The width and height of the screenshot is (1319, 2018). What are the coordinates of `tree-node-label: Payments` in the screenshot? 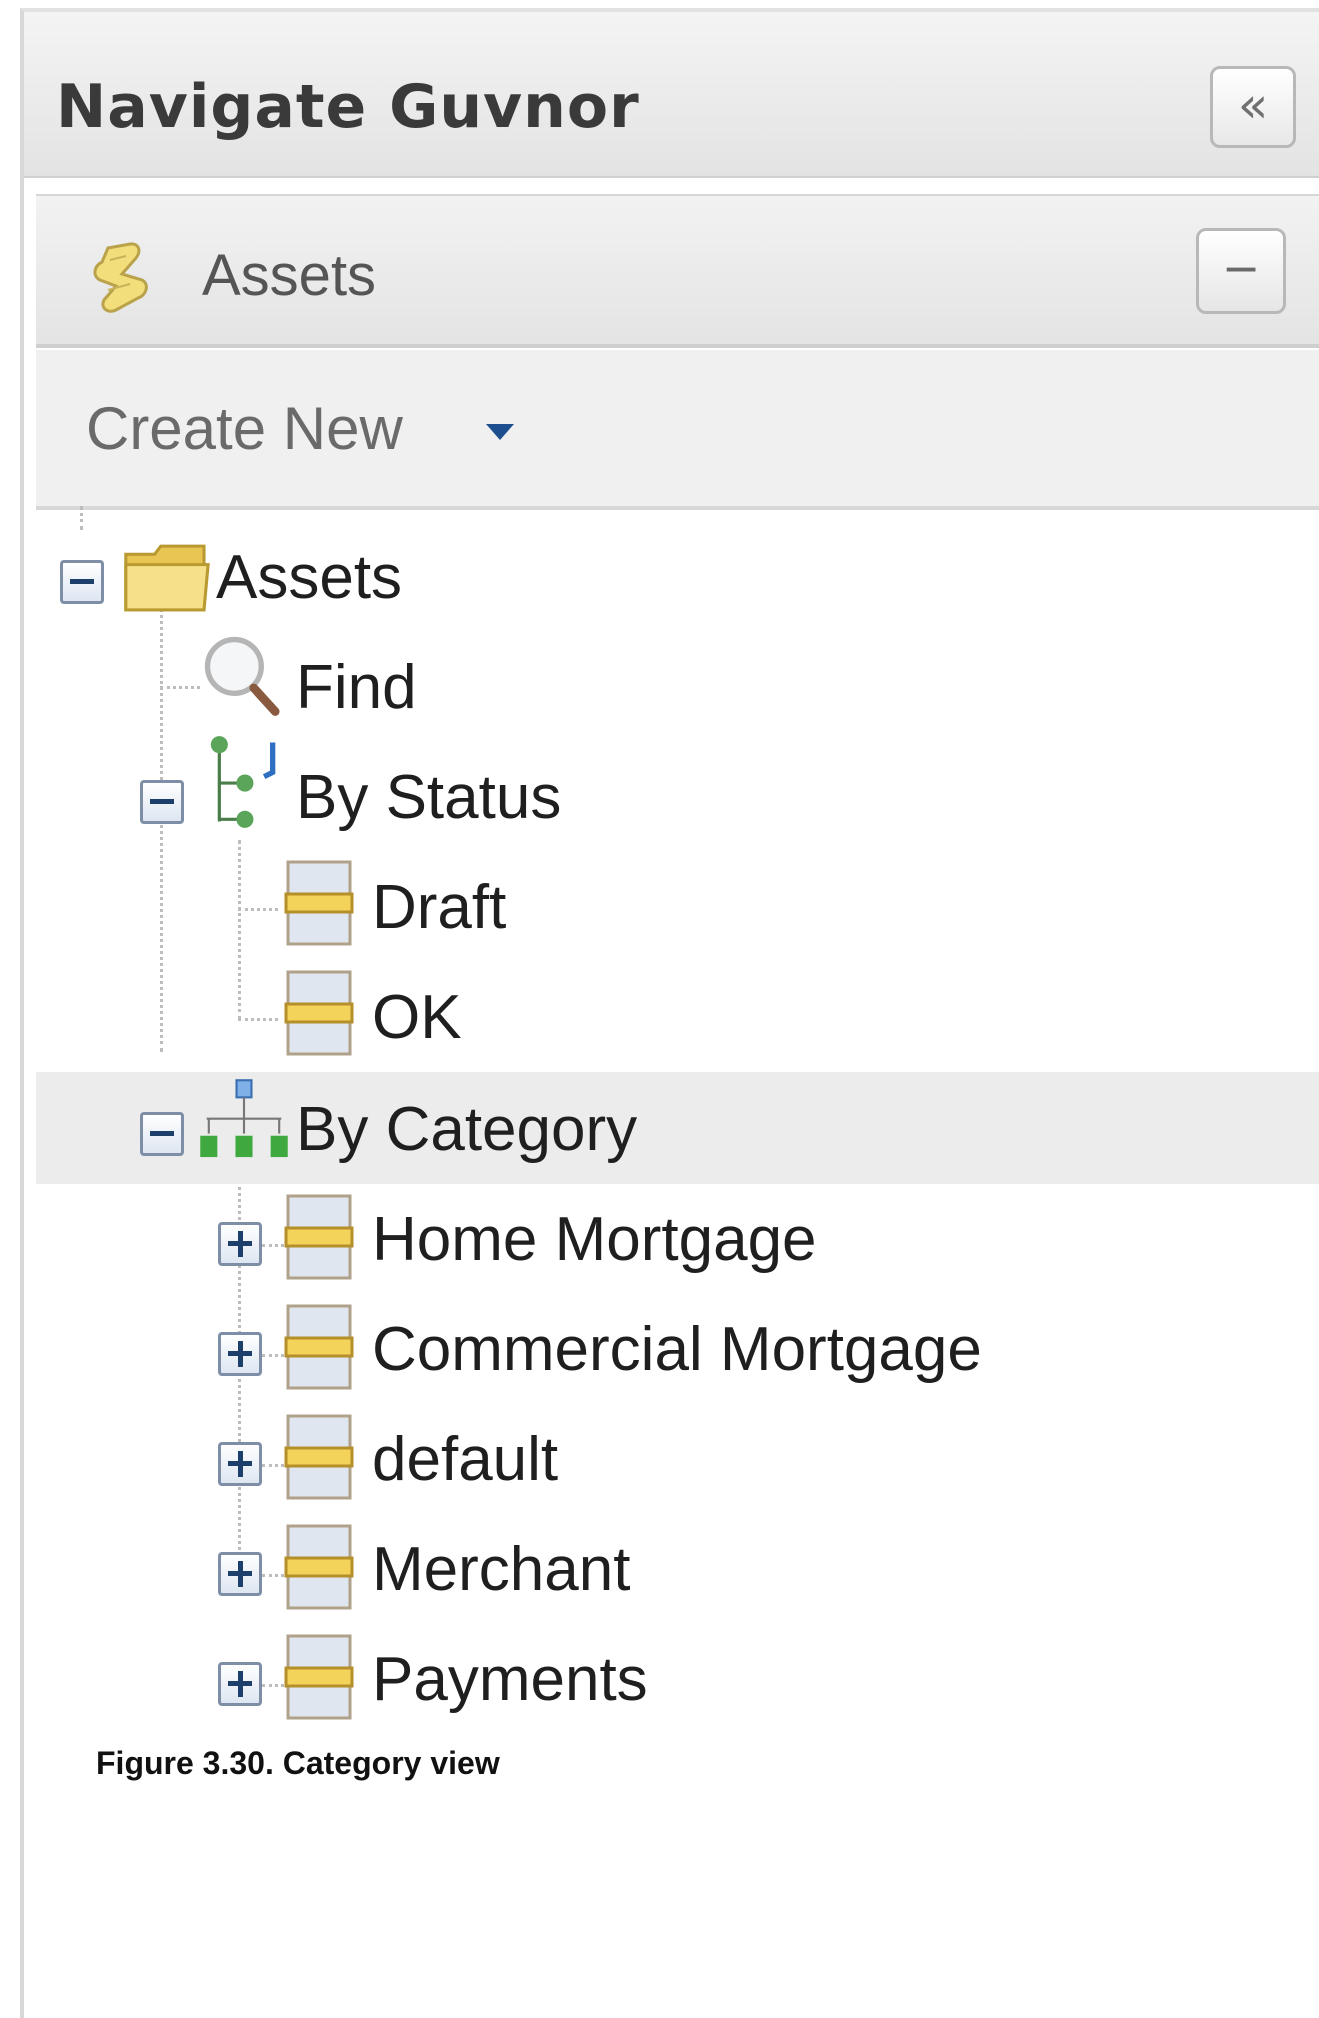 It's located at (510, 1679).